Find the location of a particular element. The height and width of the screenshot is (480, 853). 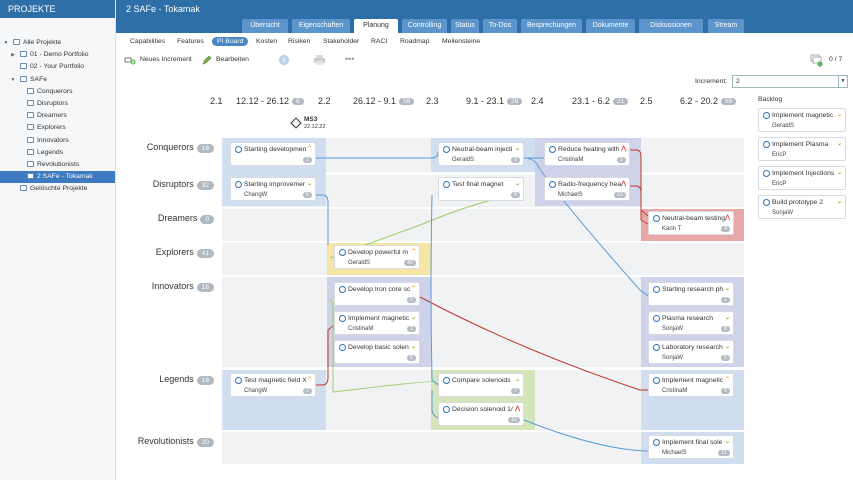

backlog-card: Build prototype 2 SonjaW ⌄ is located at coordinates (802, 207).